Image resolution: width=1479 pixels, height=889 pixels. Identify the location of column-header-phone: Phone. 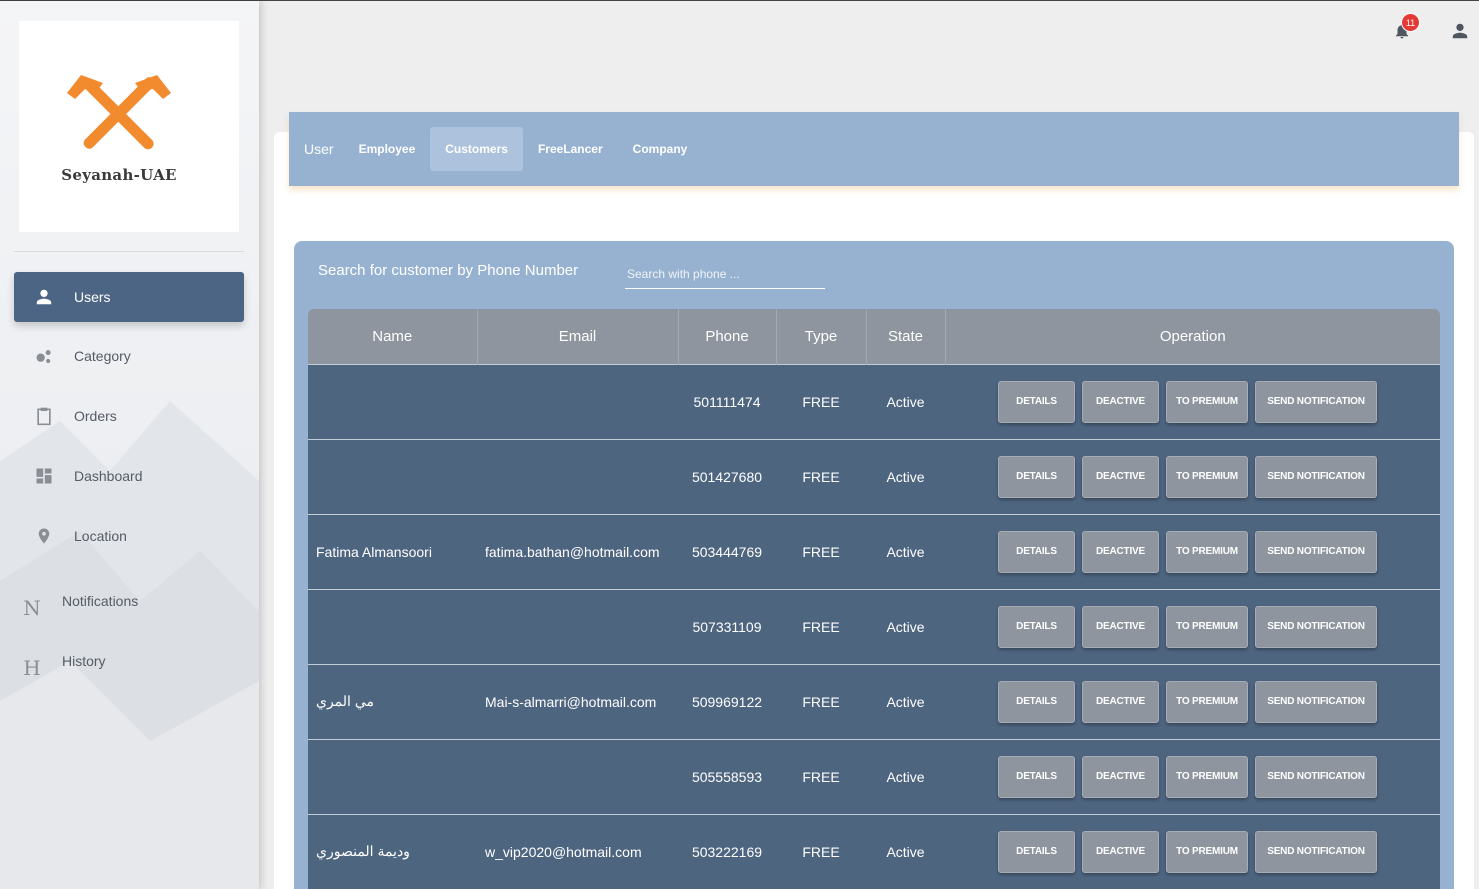
(727, 336).